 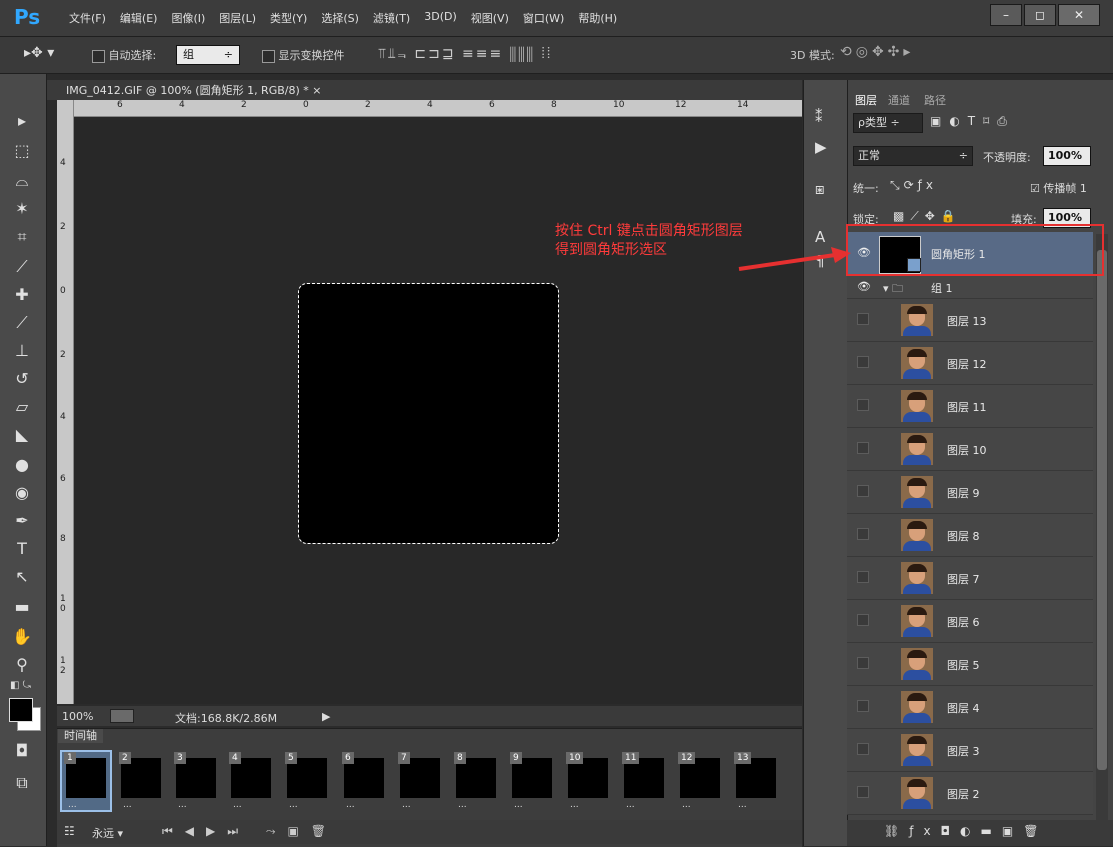 What do you see at coordinates (820, 189) in the screenshot?
I see `3d-panel-icon: ⧆` at bounding box center [820, 189].